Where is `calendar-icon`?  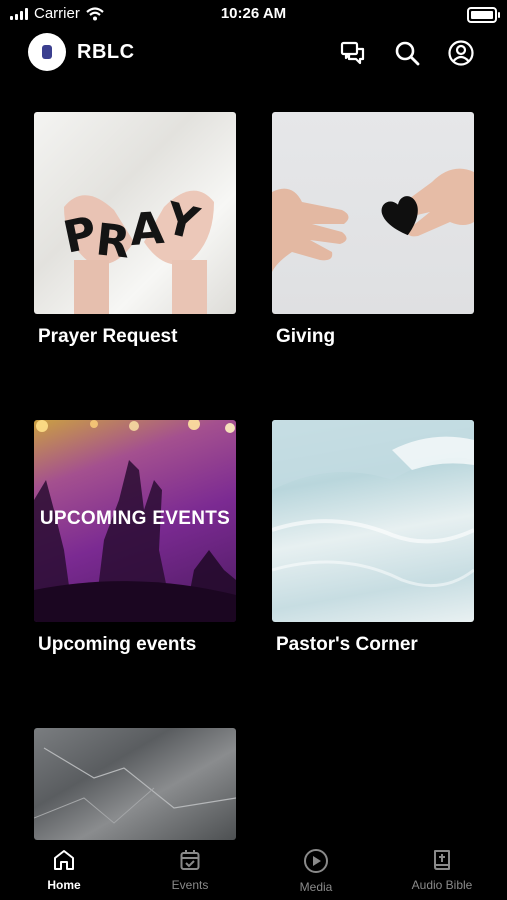 calendar-icon is located at coordinates (190, 860).